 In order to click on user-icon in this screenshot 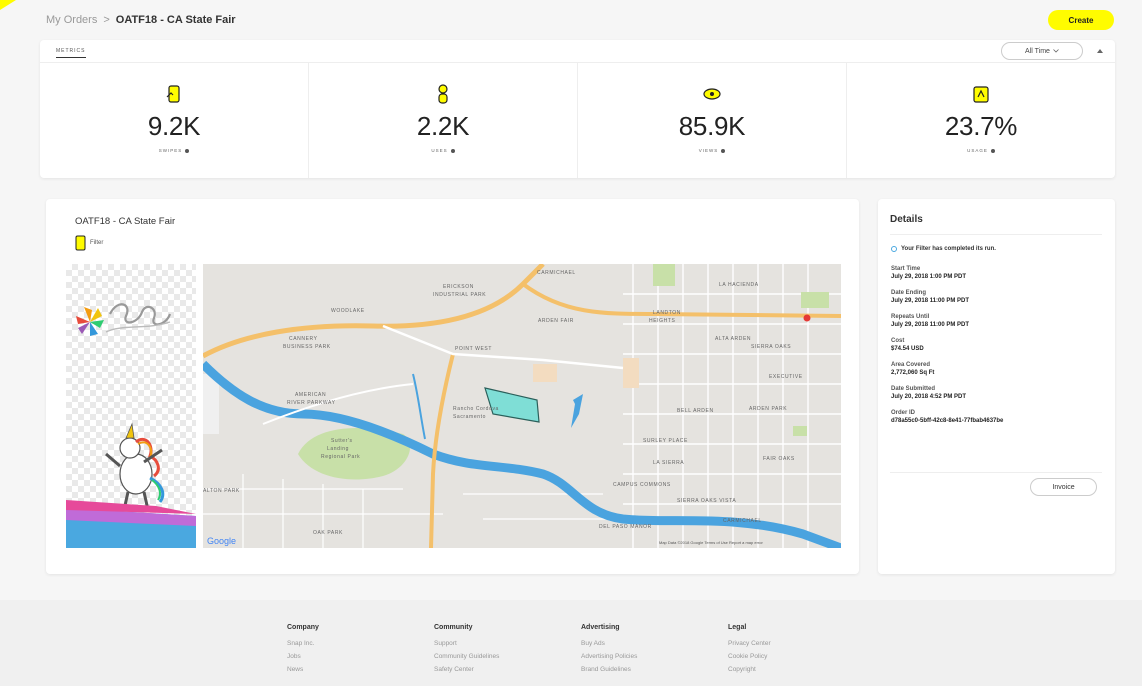, I will do `click(443, 94)`.